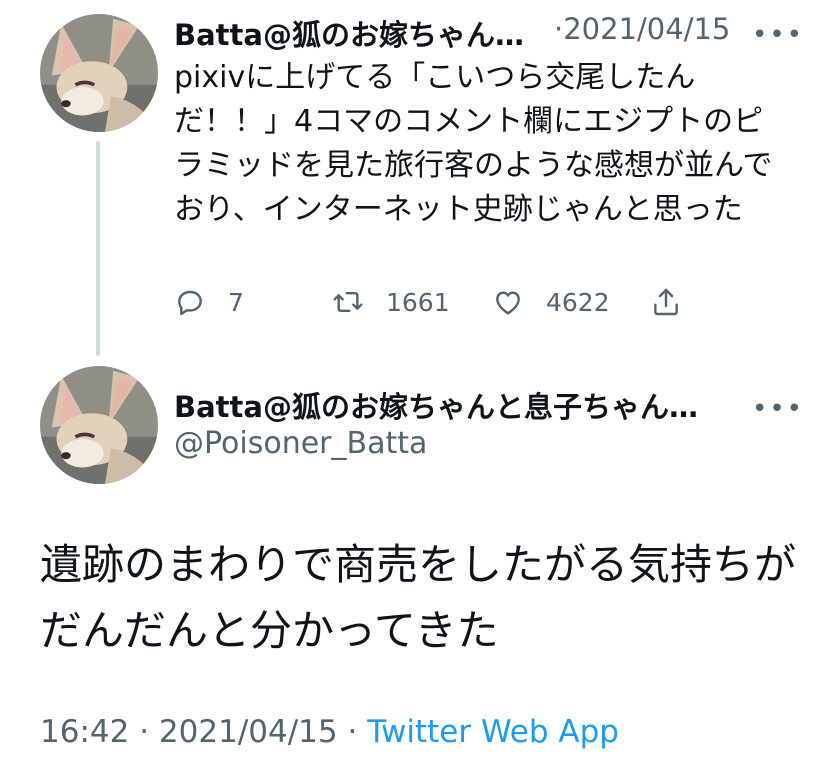 This screenshot has width=828, height=777. What do you see at coordinates (348, 302) in the screenshot?
I see `retweet-icon` at bounding box center [348, 302].